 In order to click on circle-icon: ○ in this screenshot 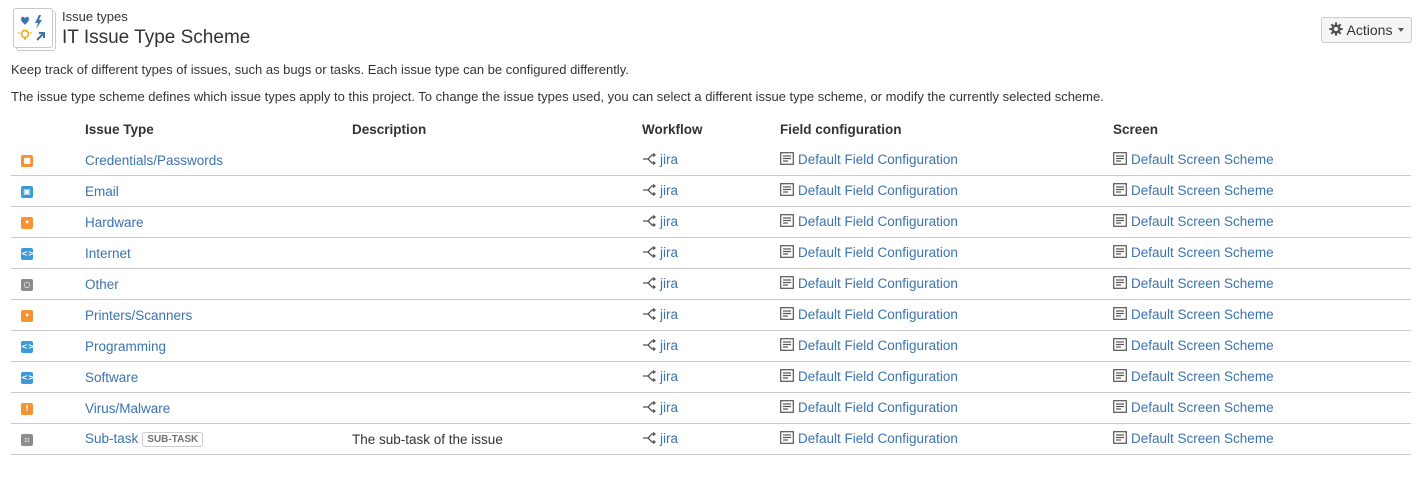, I will do `click(27, 284)`.